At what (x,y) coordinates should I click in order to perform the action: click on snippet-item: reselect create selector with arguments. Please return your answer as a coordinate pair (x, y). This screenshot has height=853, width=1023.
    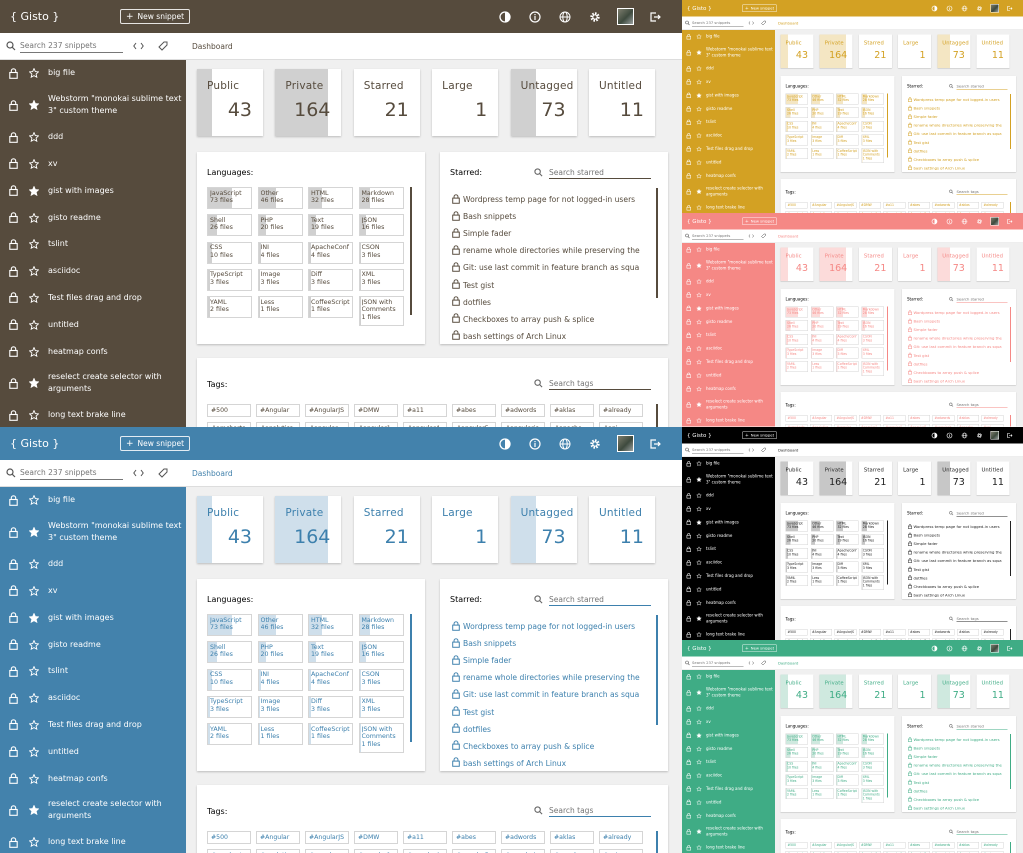
    Looking at the image, I should click on (93, 810).